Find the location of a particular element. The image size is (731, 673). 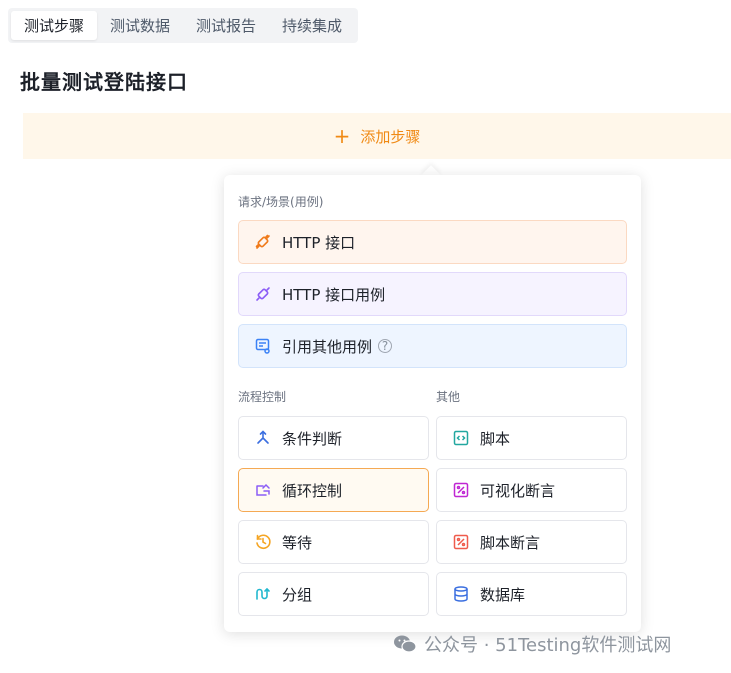

menu-item-label: 分组 is located at coordinates (297, 594).